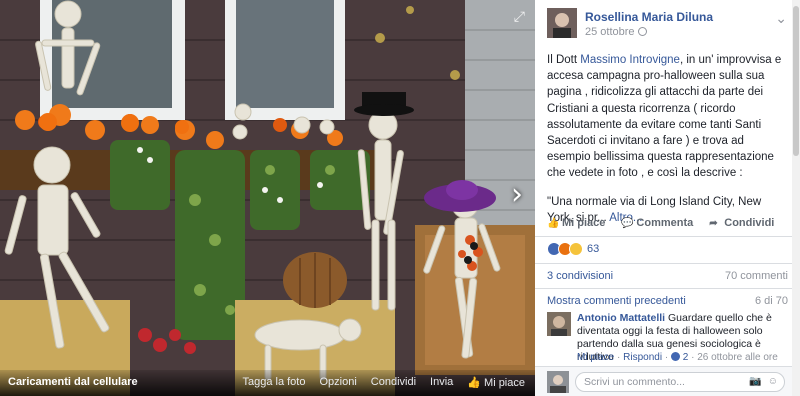 This screenshot has width=800, height=396. I want to click on author-avatar, so click(562, 23).